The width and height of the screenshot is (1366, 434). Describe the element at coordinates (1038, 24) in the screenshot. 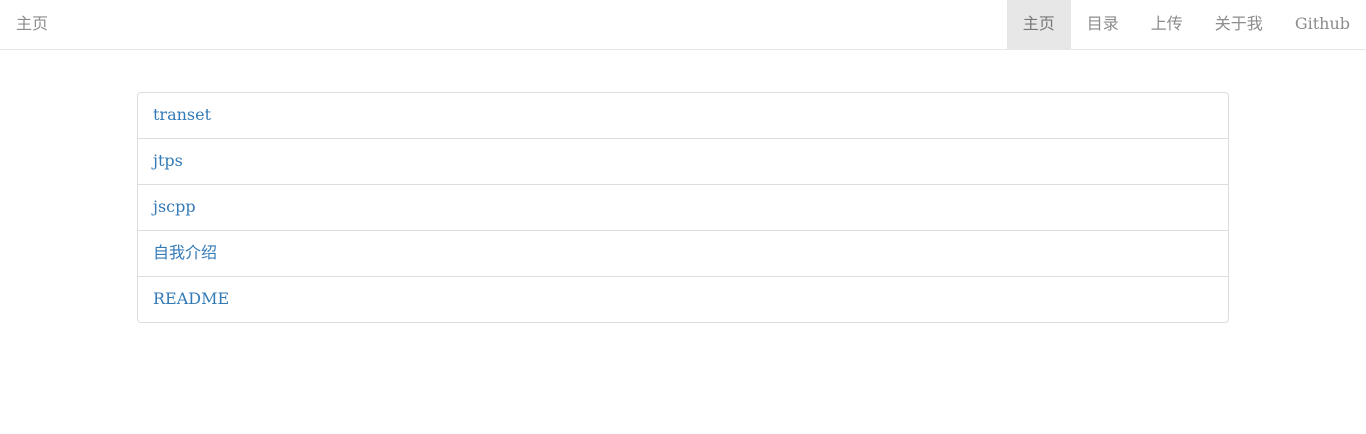

I see `nav-item-home: 主页` at that location.